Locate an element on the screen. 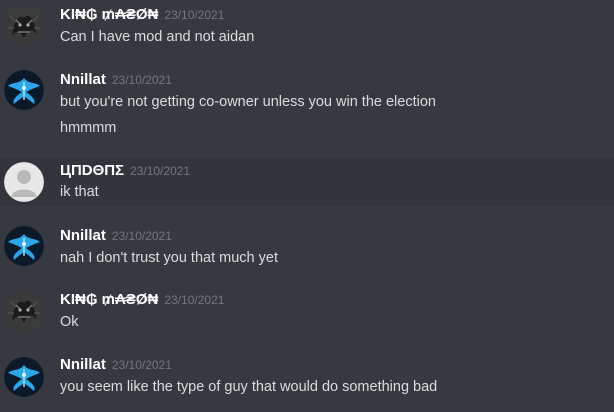  default-user-avatar is located at coordinates (24, 182).